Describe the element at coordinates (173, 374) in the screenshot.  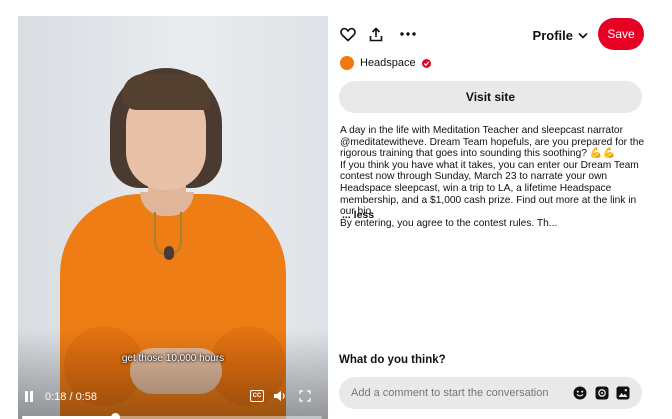
I see `video-controls-shade` at that location.